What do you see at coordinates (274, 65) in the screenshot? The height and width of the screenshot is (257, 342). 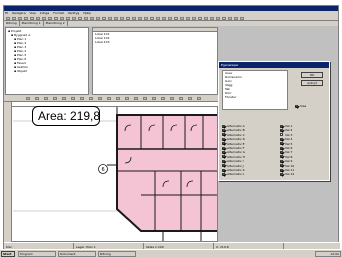 I see `dialog-title: Egenskaper` at bounding box center [274, 65].